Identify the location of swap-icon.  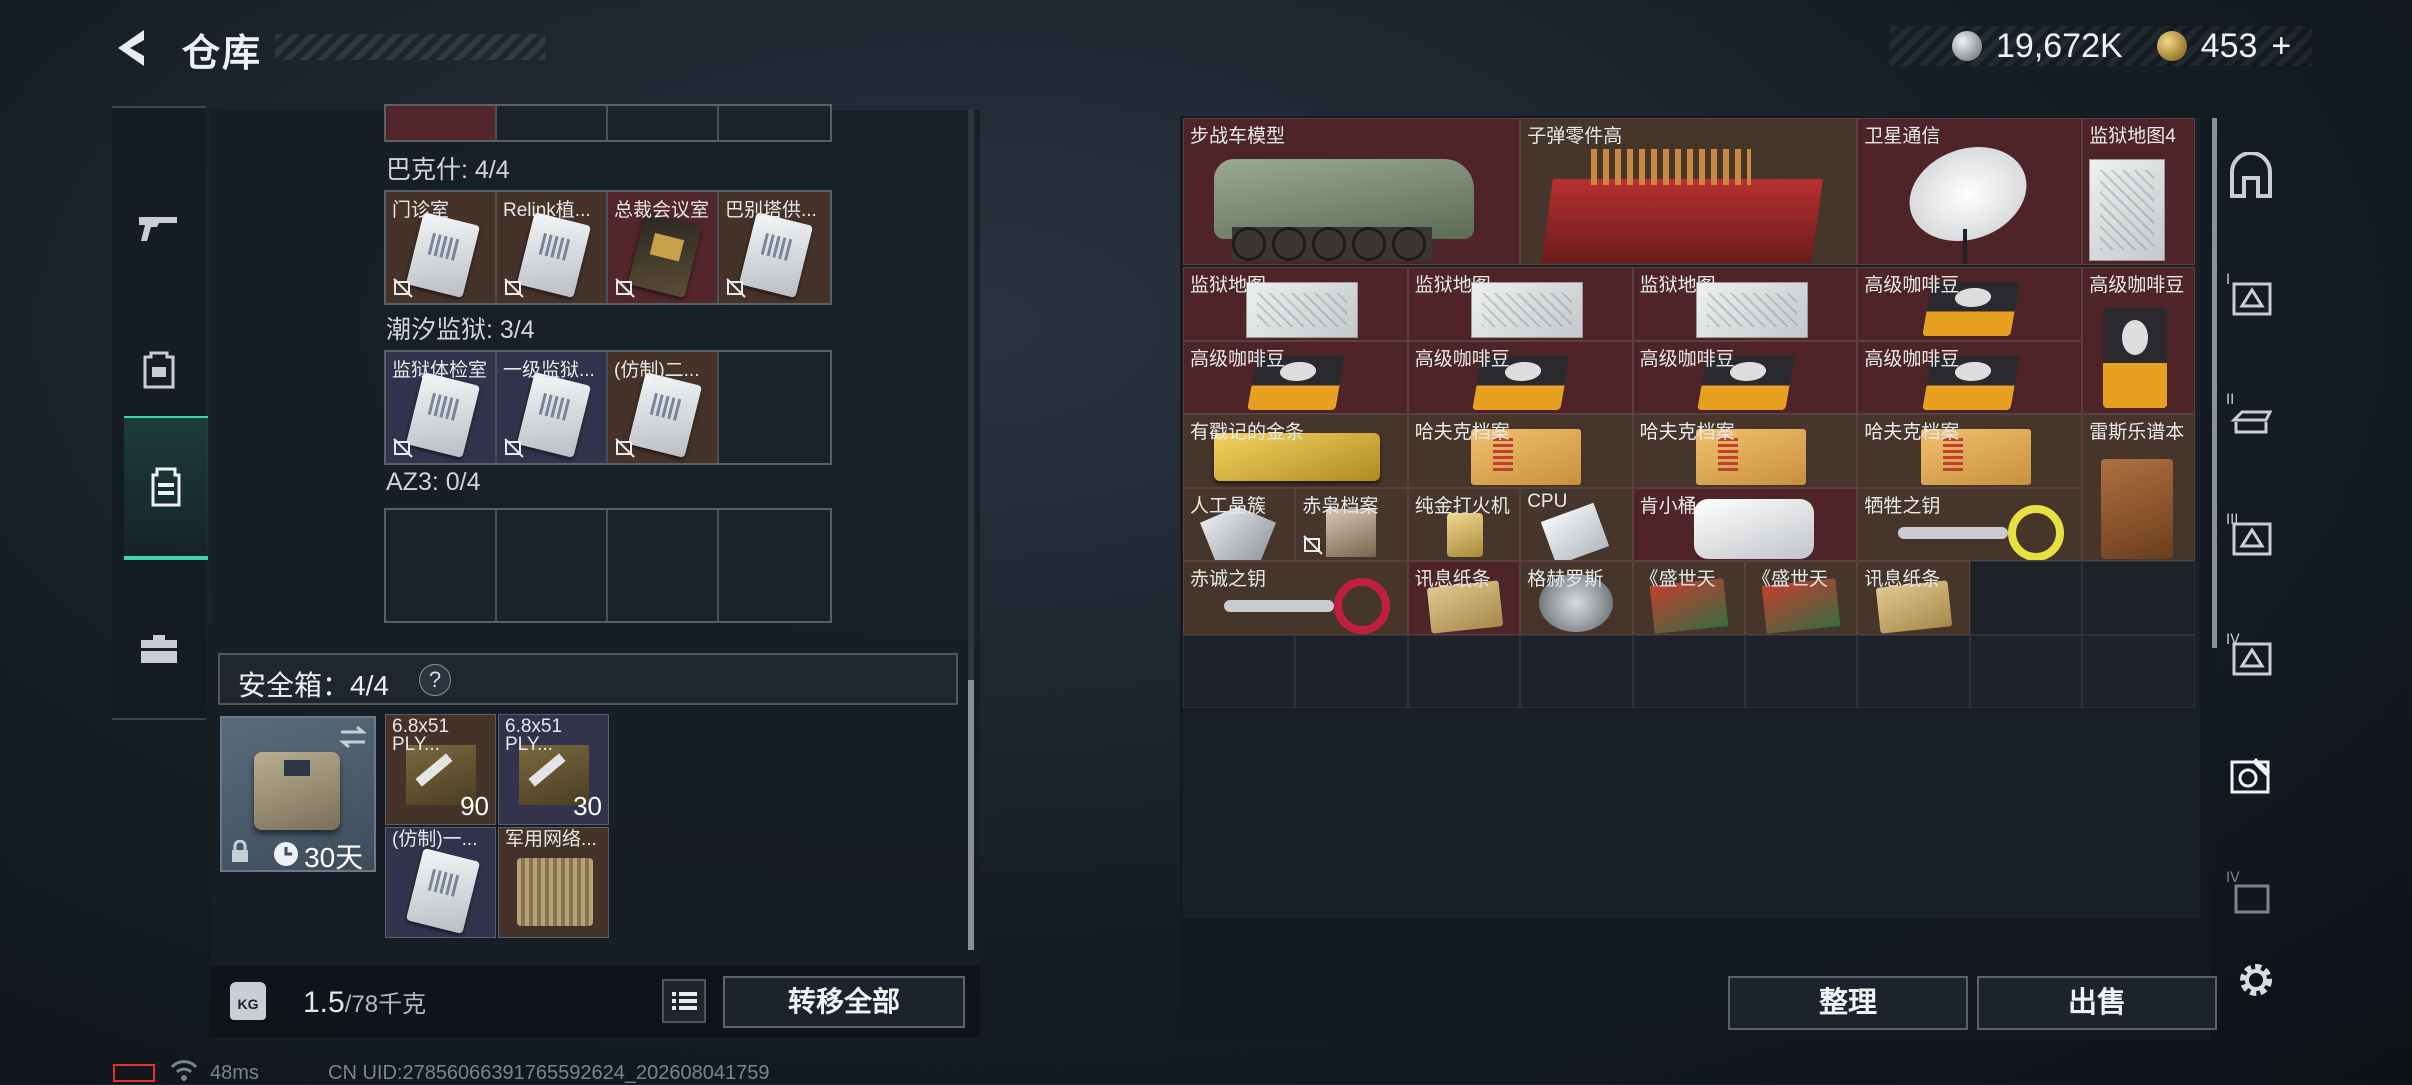
(353, 737).